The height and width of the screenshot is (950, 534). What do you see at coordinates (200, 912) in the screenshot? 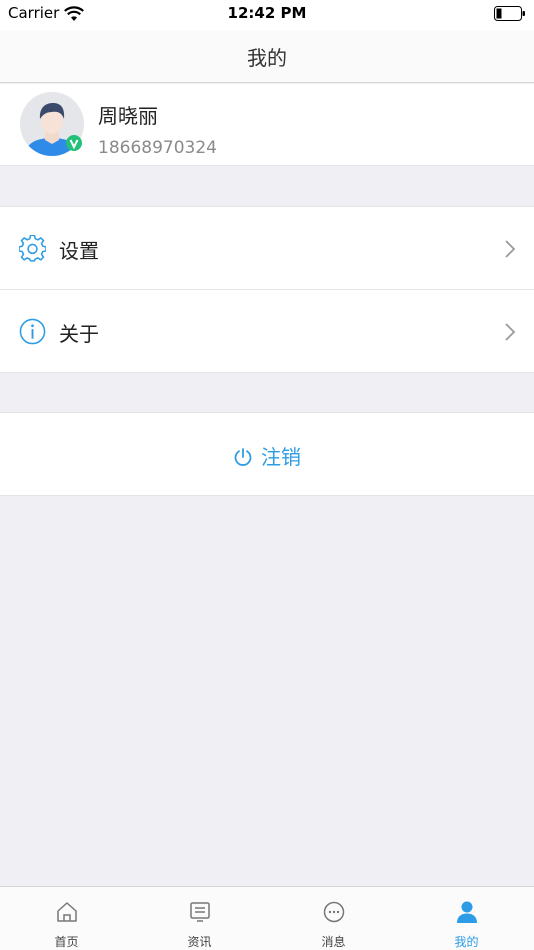
I see `news-icon` at bounding box center [200, 912].